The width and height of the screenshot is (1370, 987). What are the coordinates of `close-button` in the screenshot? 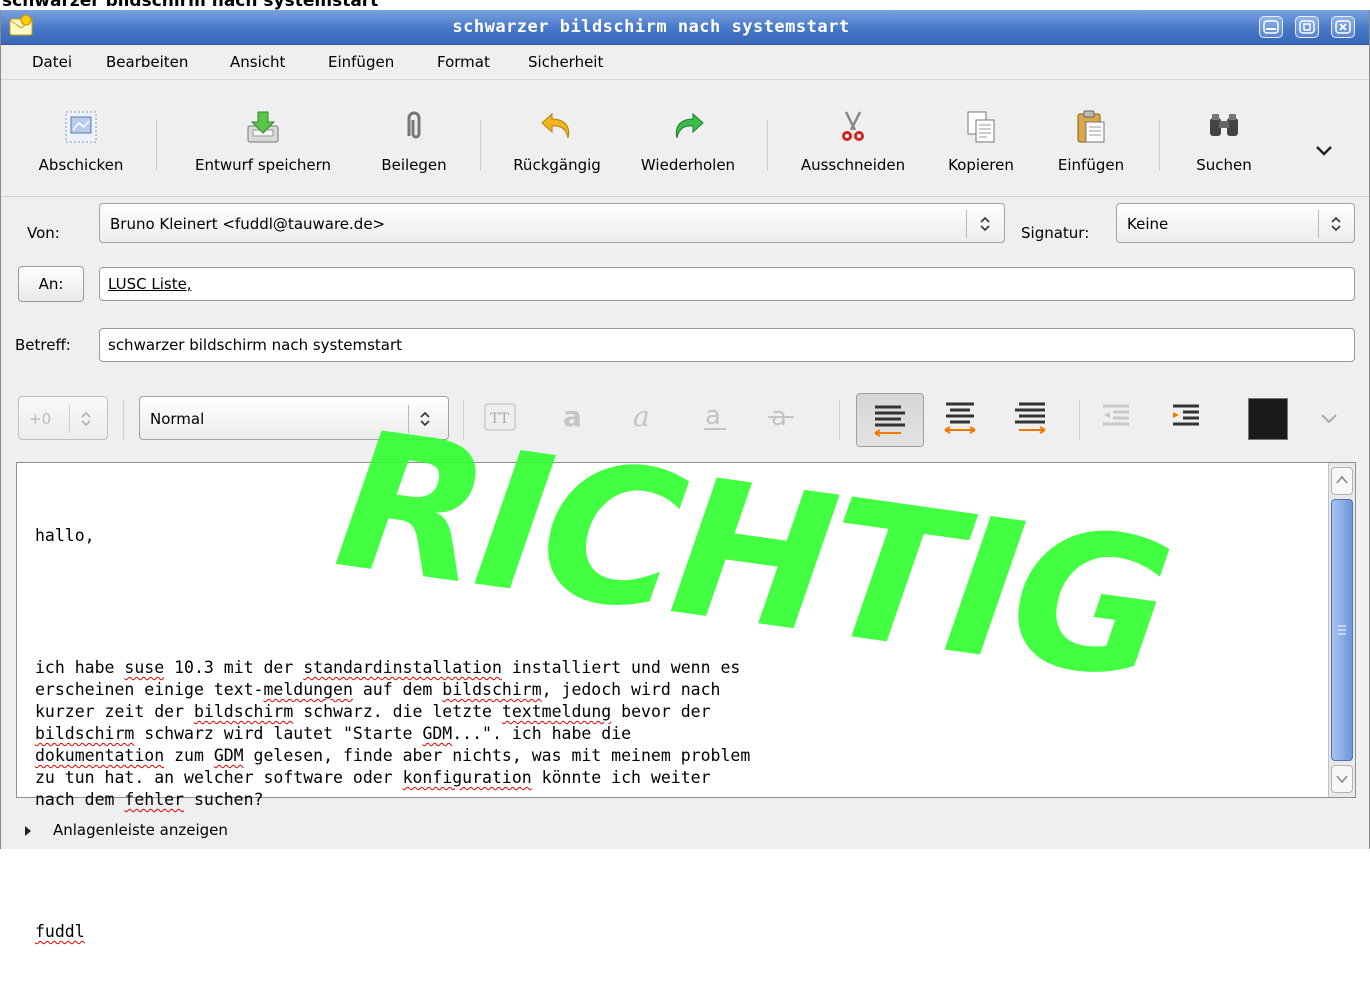 It's located at (1343, 27).